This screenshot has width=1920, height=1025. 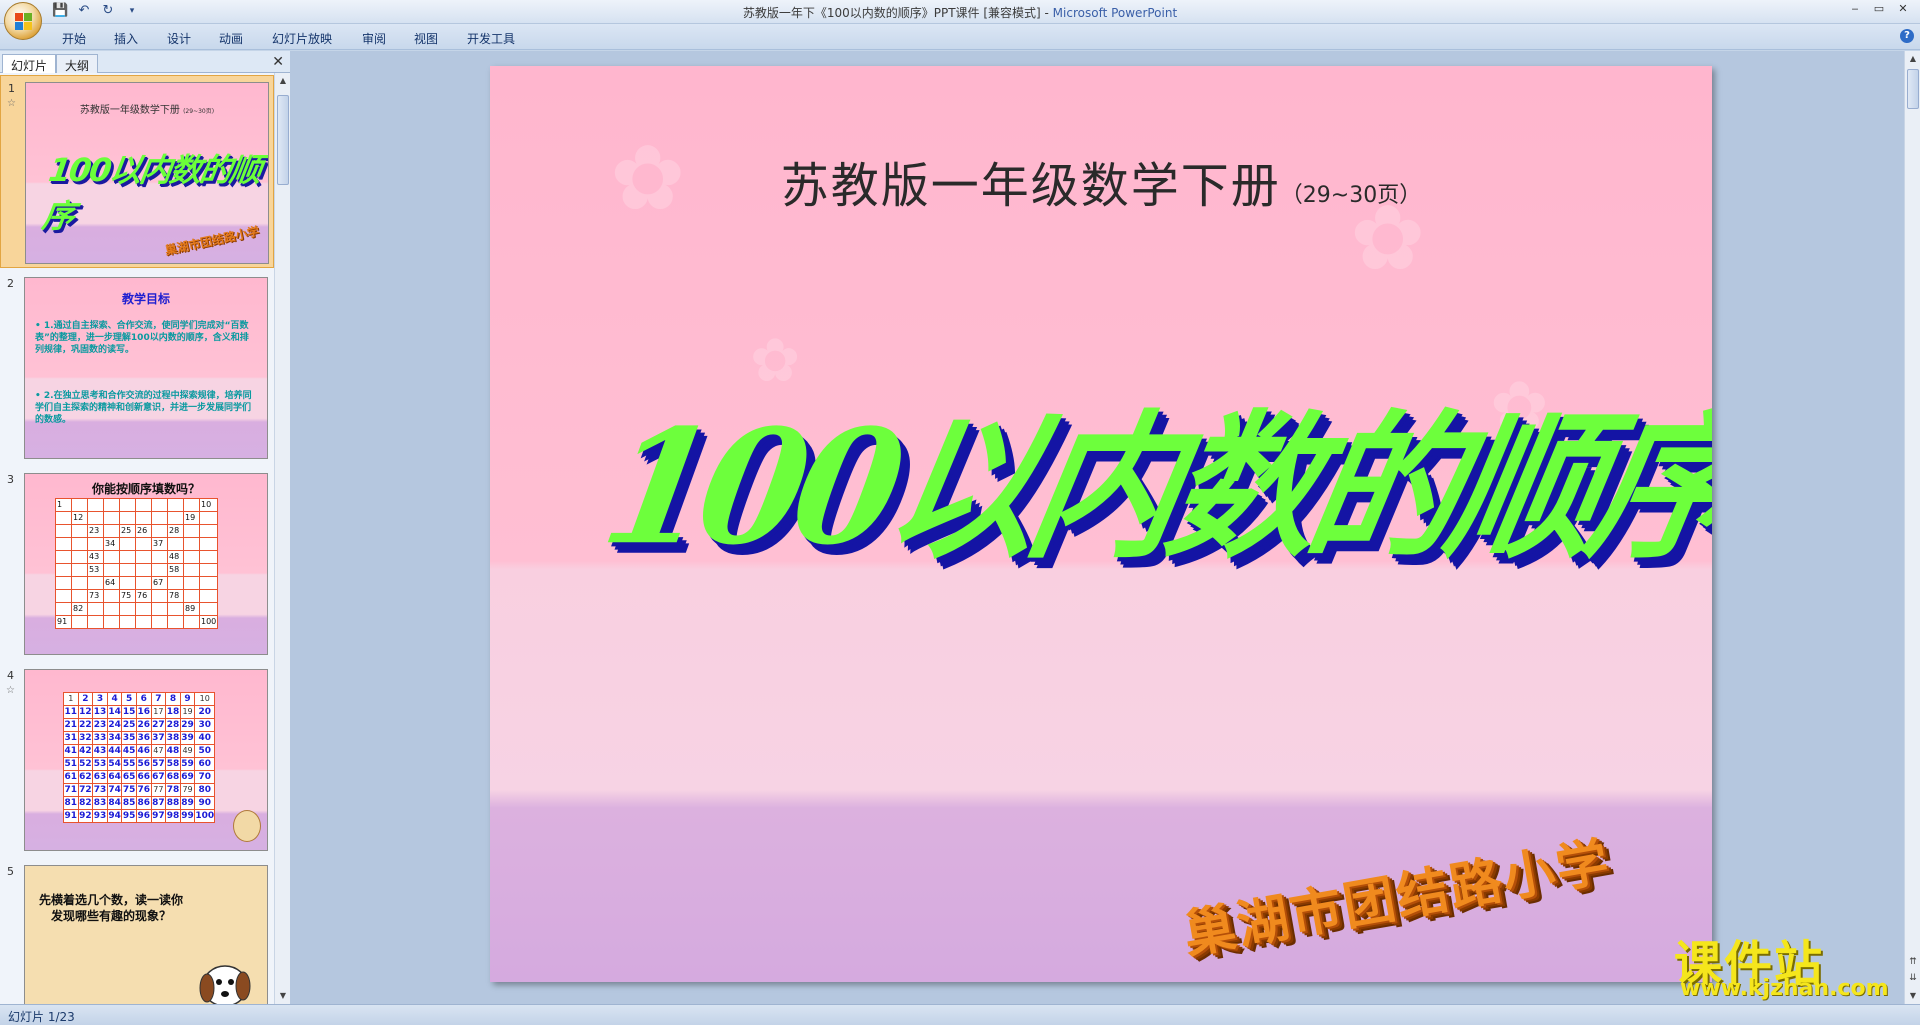 What do you see at coordinates (114, 816) in the screenshot?
I see `grid-cell: 94` at bounding box center [114, 816].